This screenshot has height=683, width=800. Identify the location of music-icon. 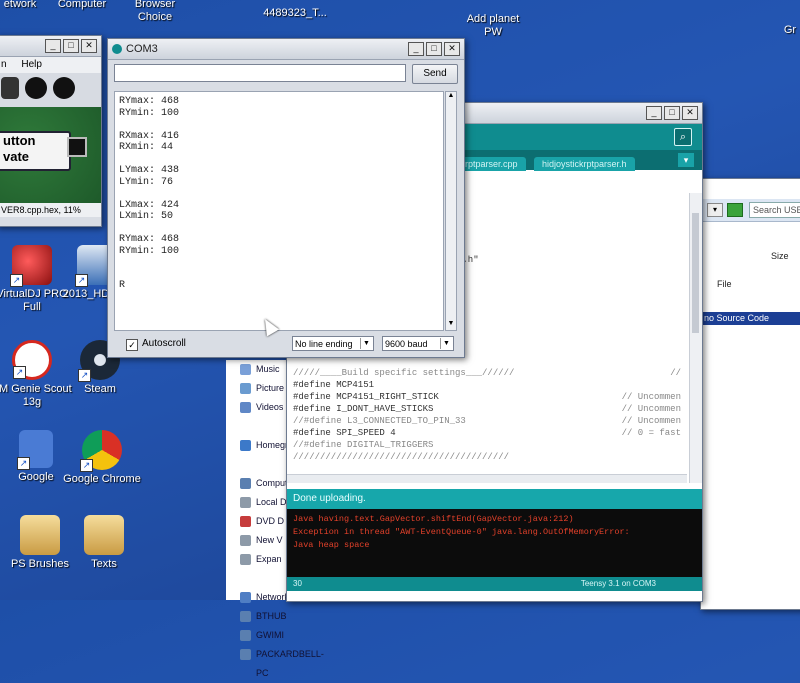
(245, 369).